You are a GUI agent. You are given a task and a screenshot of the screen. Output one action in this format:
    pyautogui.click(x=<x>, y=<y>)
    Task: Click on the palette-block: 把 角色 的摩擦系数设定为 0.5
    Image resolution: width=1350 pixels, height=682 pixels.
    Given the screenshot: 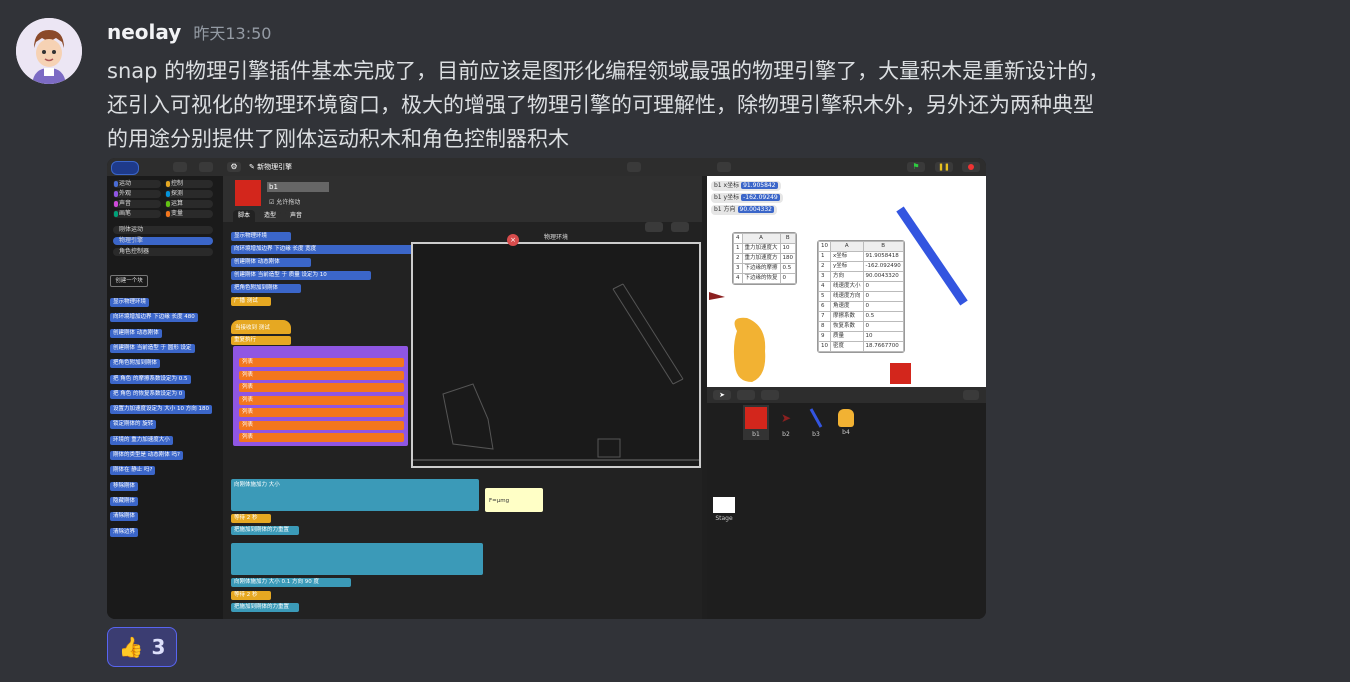 What is the action you would take?
    pyautogui.click(x=150, y=379)
    